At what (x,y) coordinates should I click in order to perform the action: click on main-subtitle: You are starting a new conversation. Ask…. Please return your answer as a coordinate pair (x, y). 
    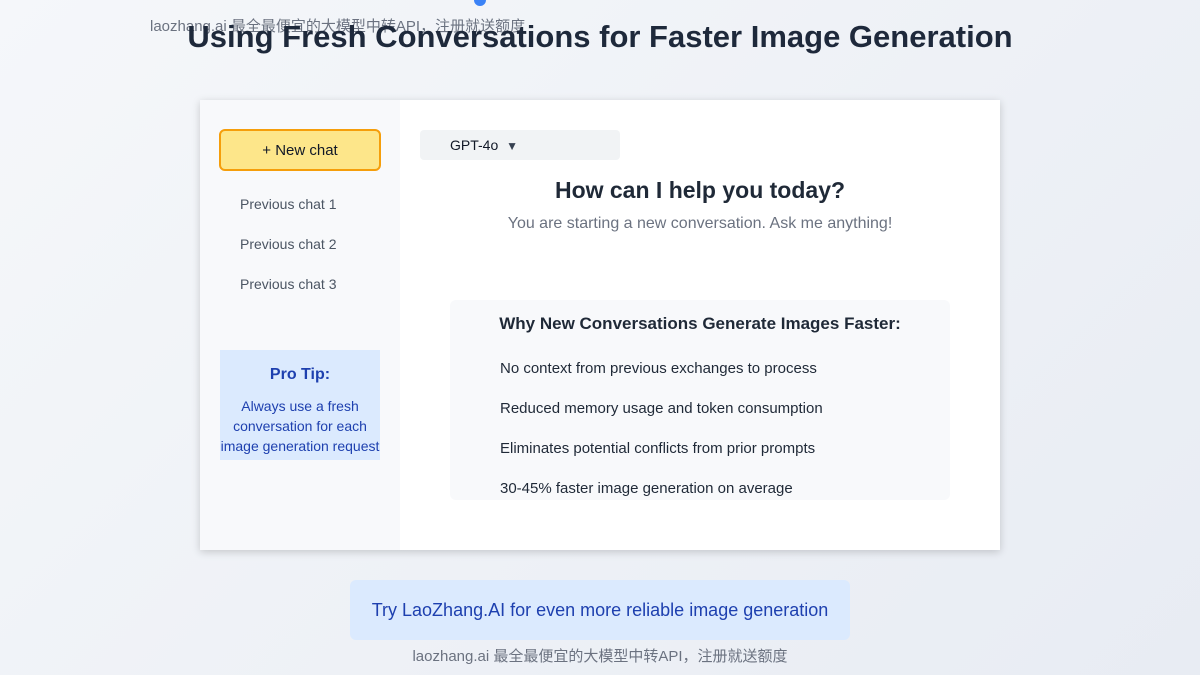
    Looking at the image, I should click on (700, 223).